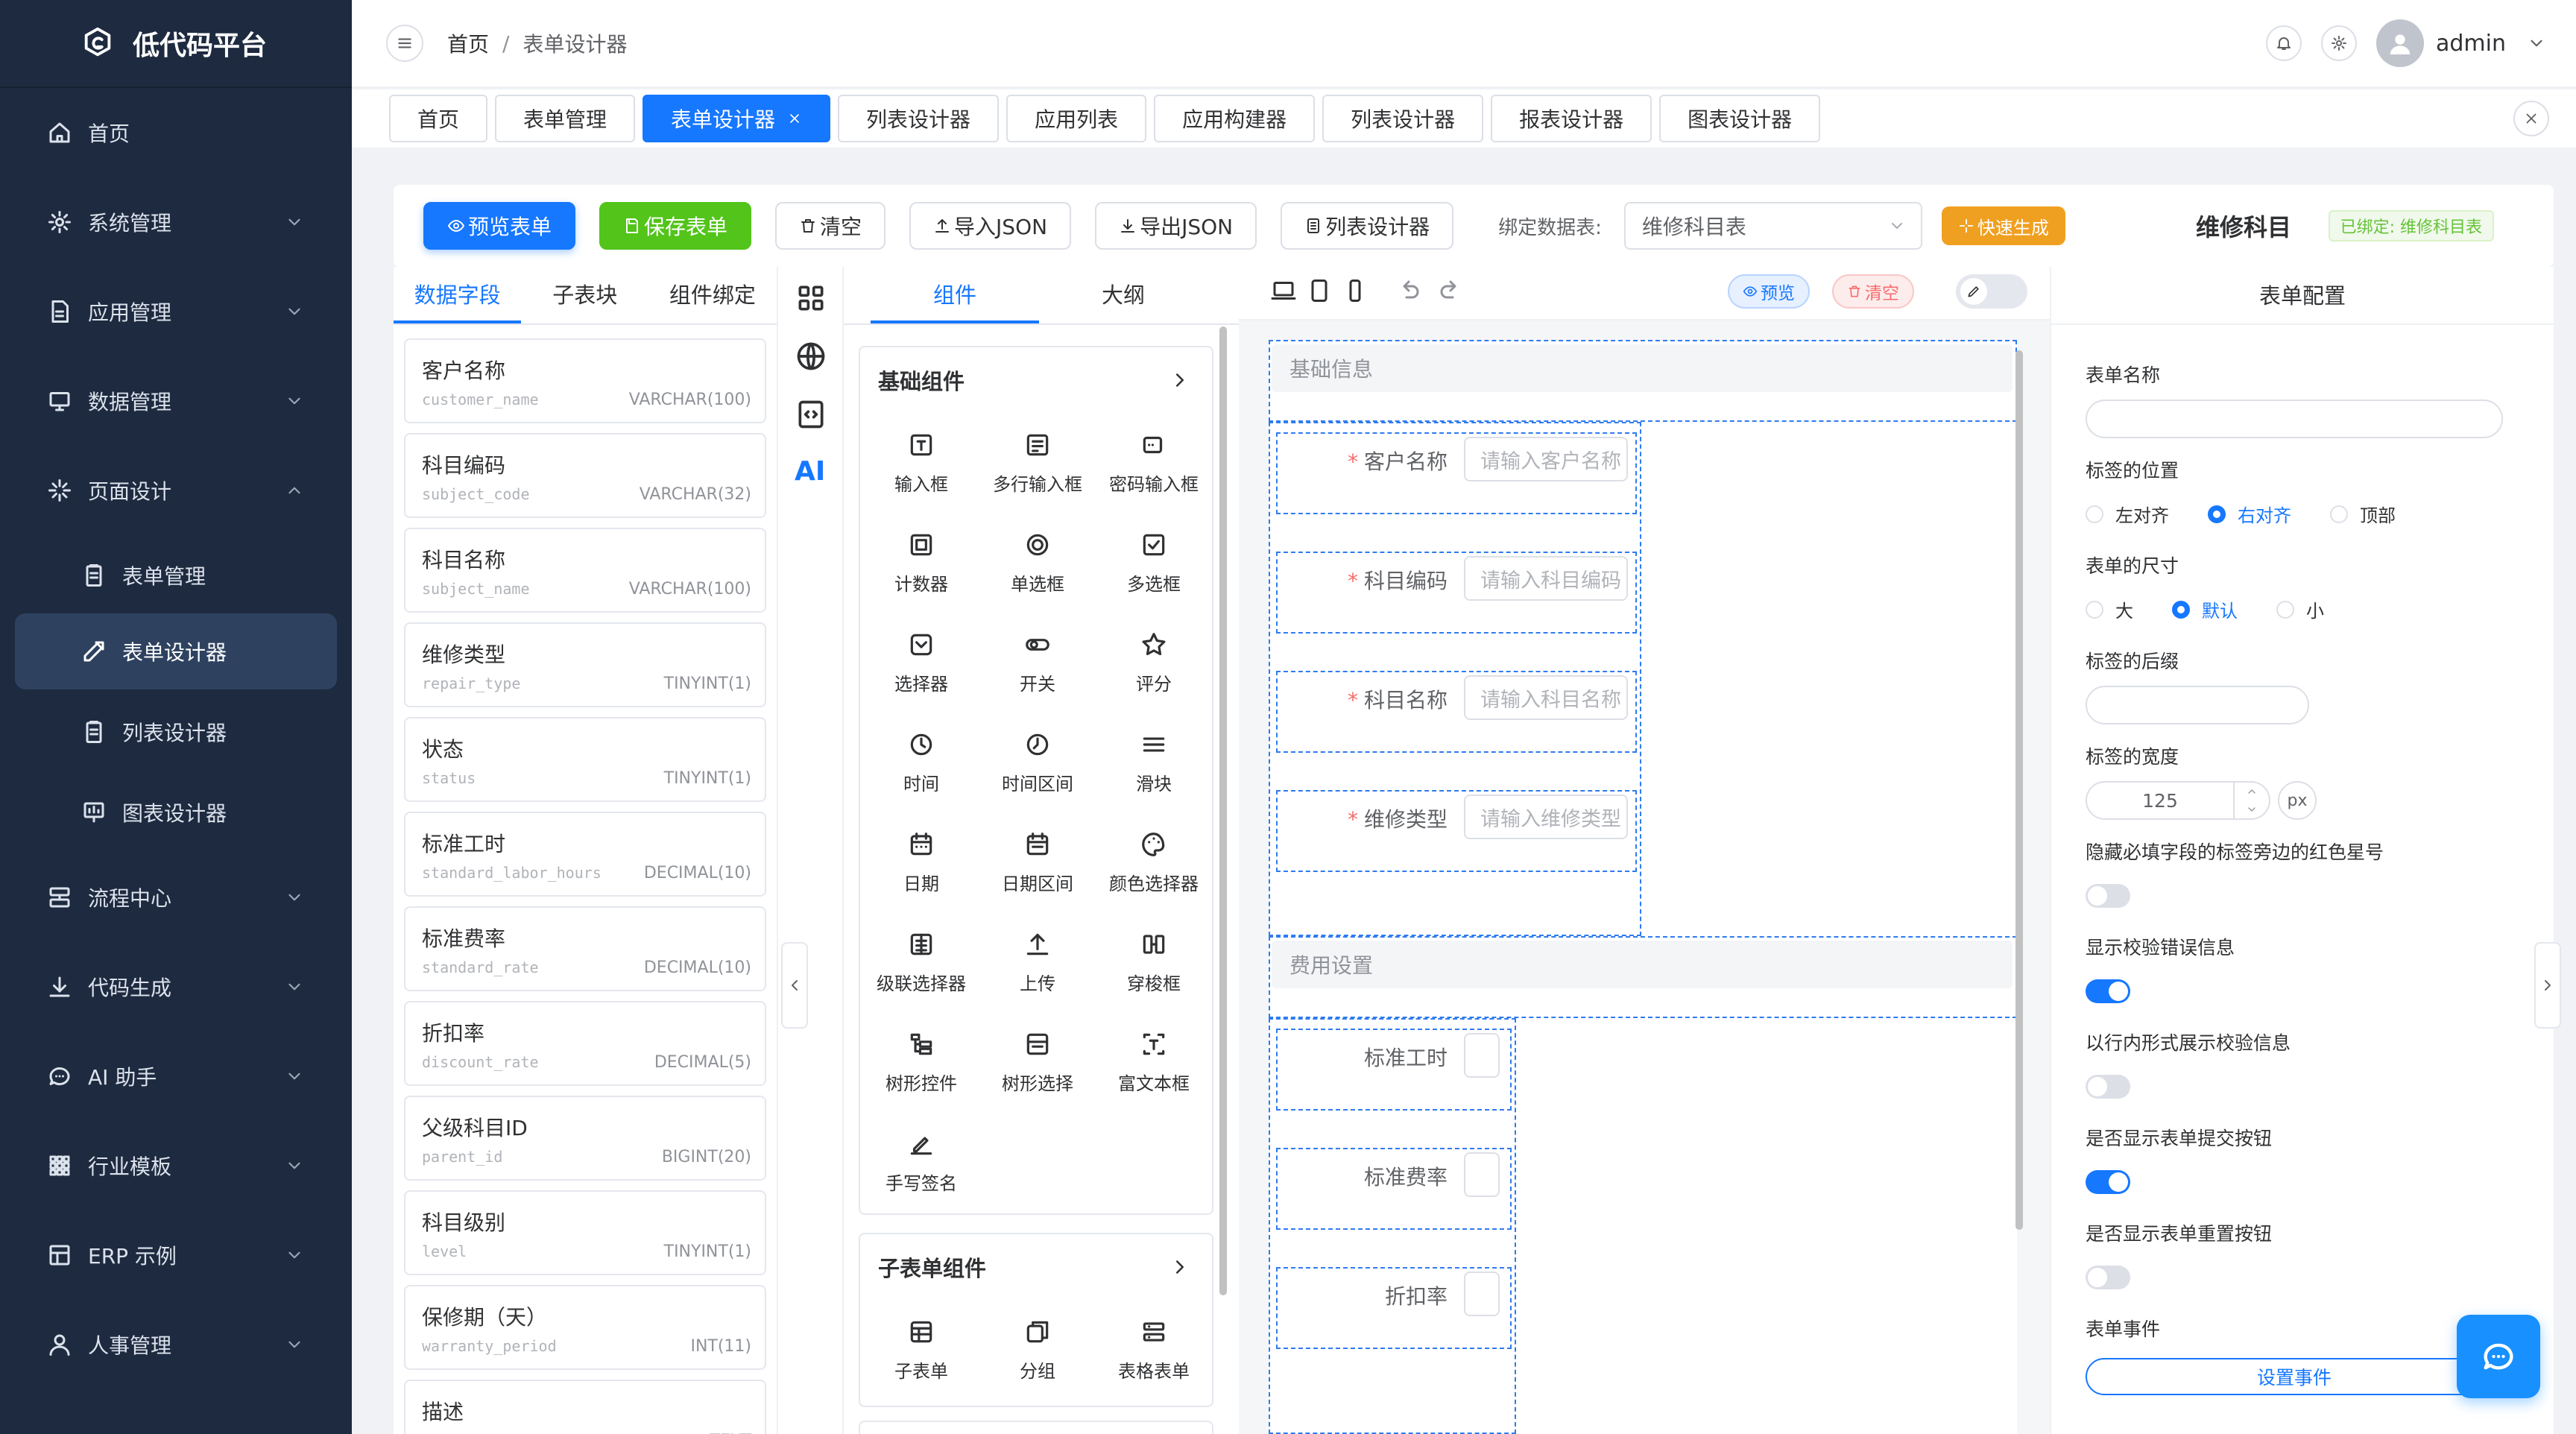 The width and height of the screenshot is (2576, 1434). Describe the element at coordinates (921, 1062) in the screenshot. I see `component-item: 树形控件` at that location.